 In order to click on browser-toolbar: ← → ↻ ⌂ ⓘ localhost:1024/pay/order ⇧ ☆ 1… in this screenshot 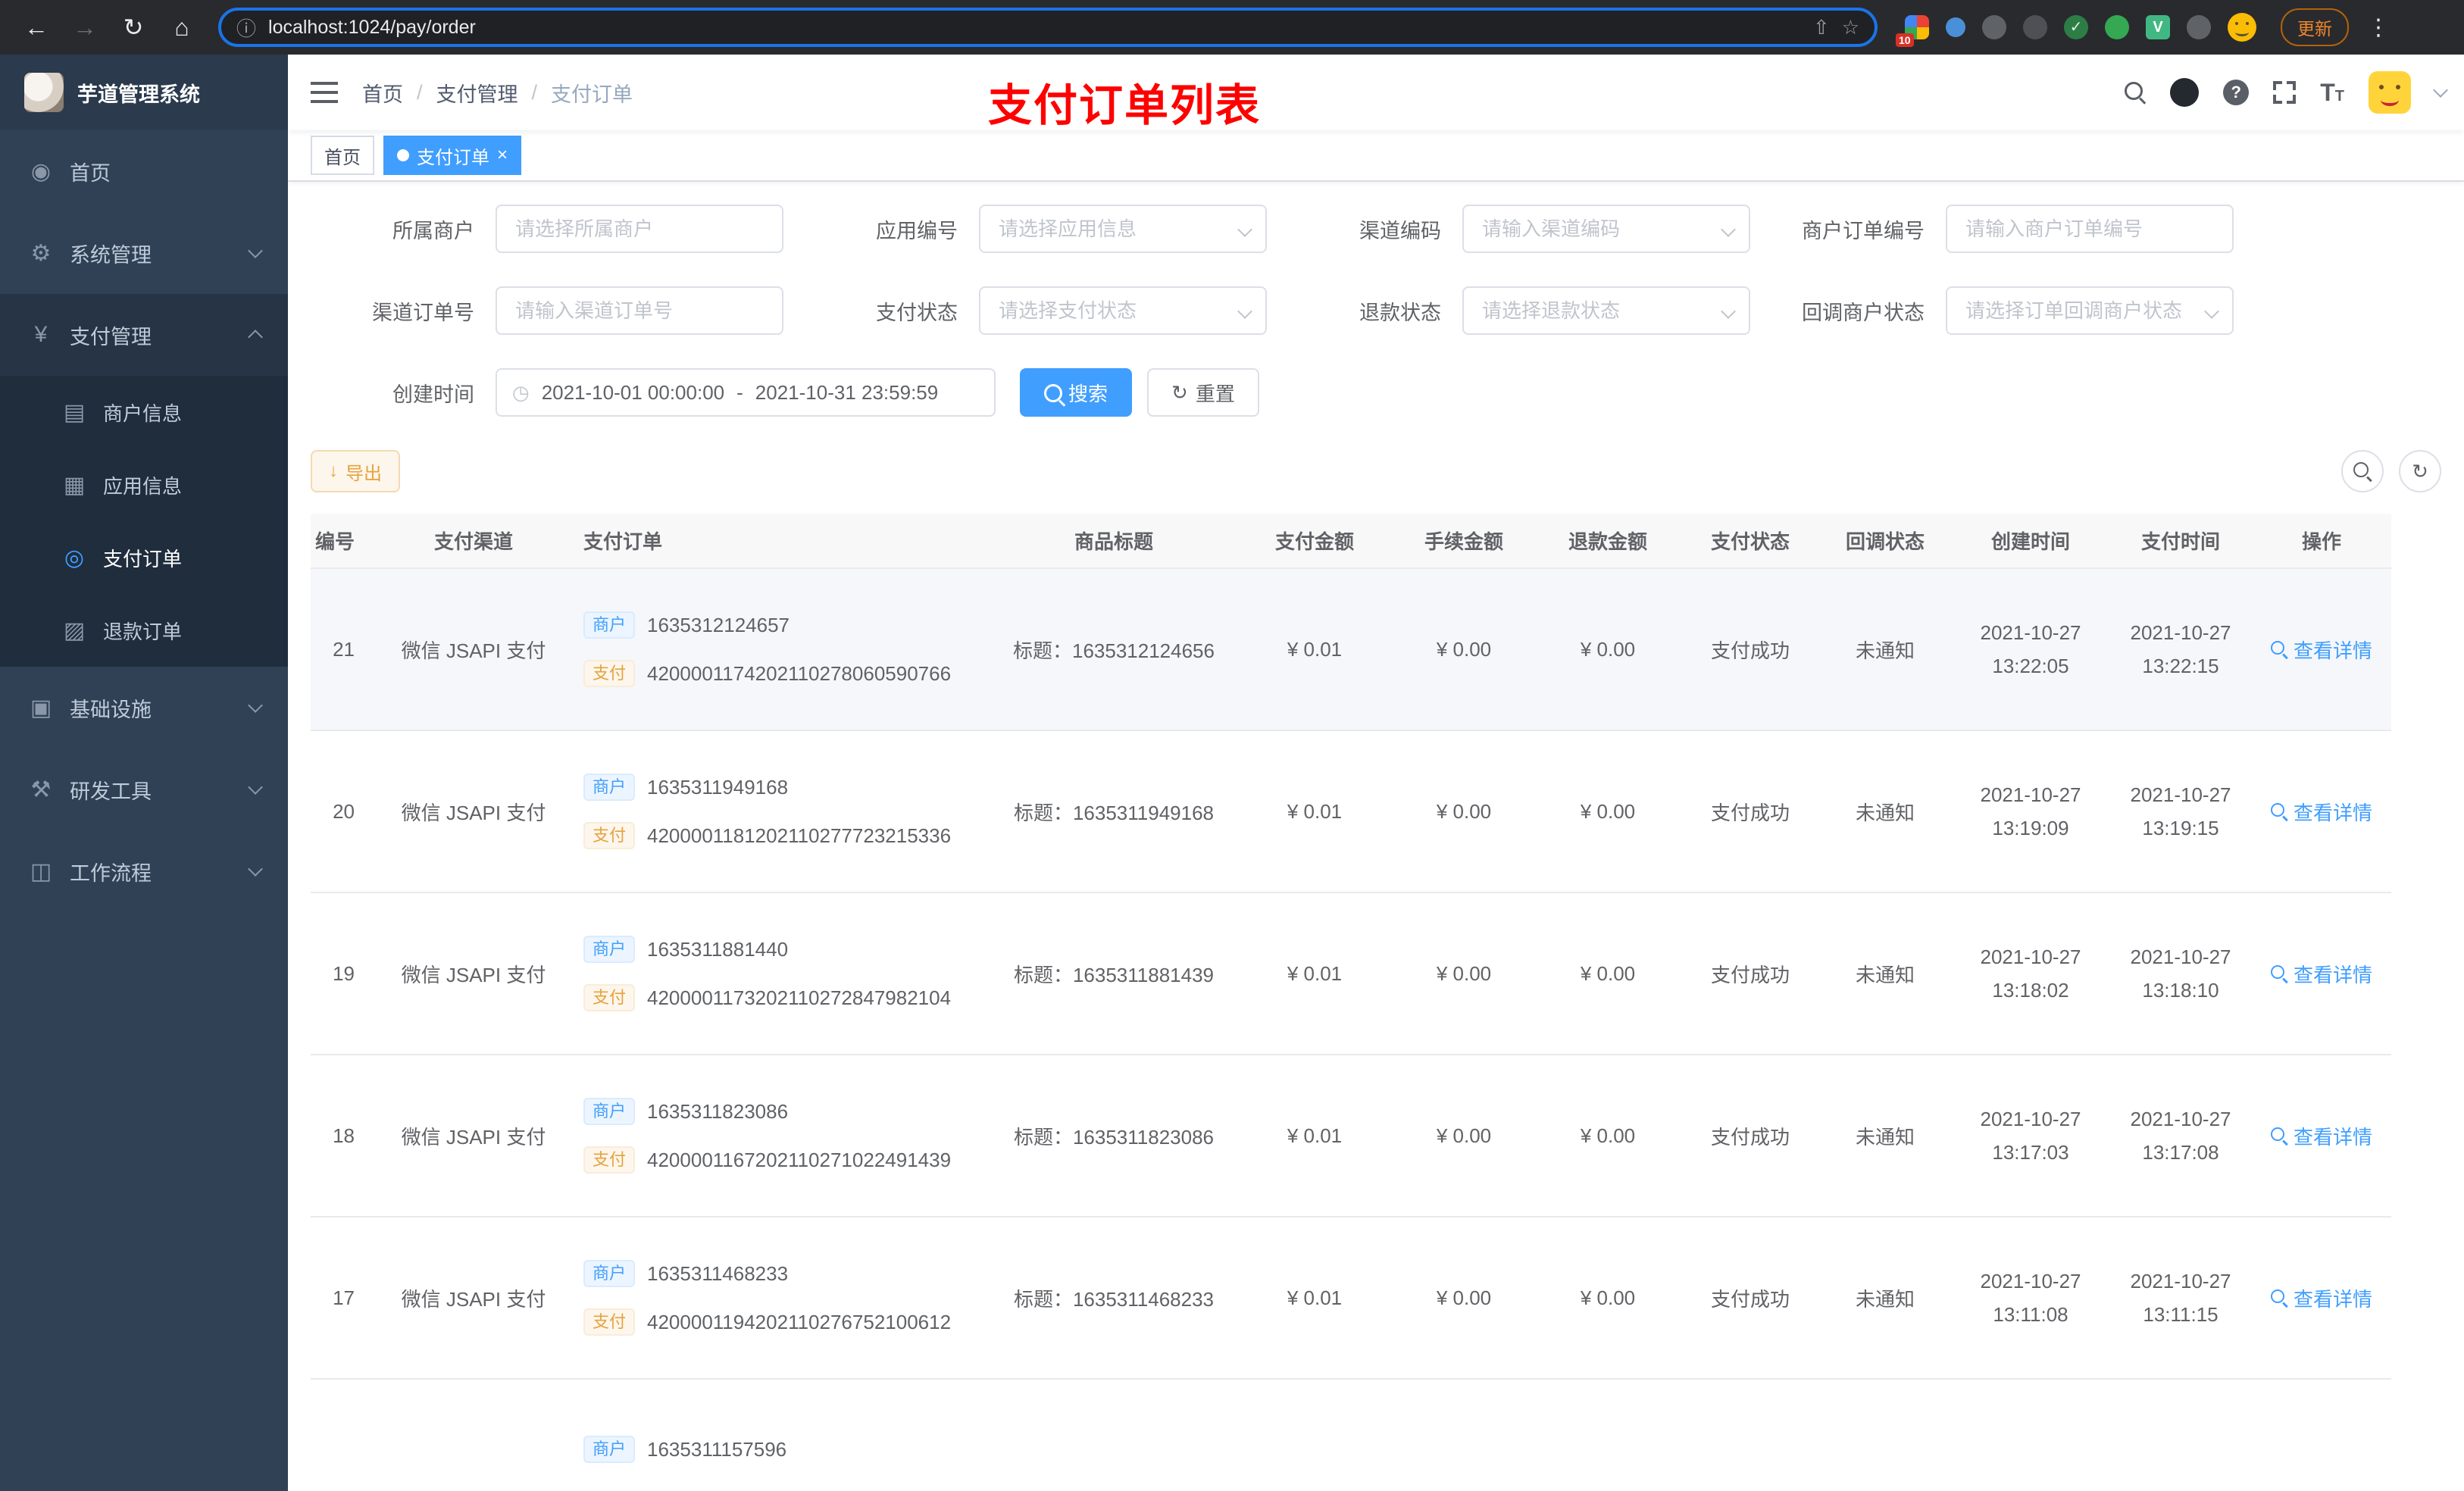, I will do `click(1232, 27)`.